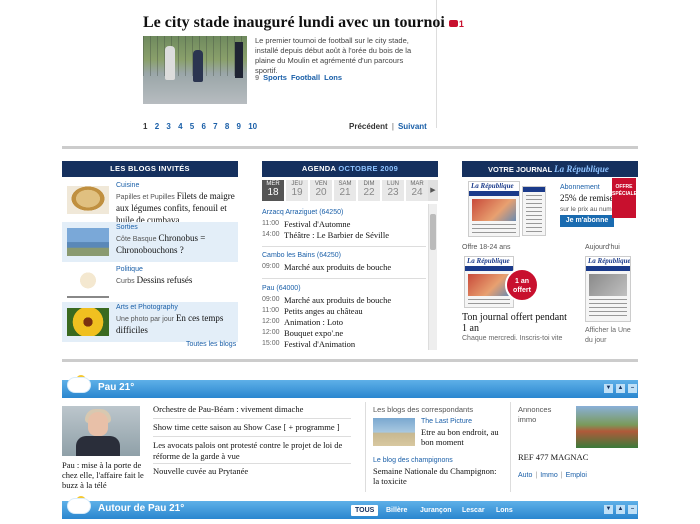  What do you see at coordinates (127, 185) in the screenshot?
I see `blog-category: Cuisine` at bounding box center [127, 185].